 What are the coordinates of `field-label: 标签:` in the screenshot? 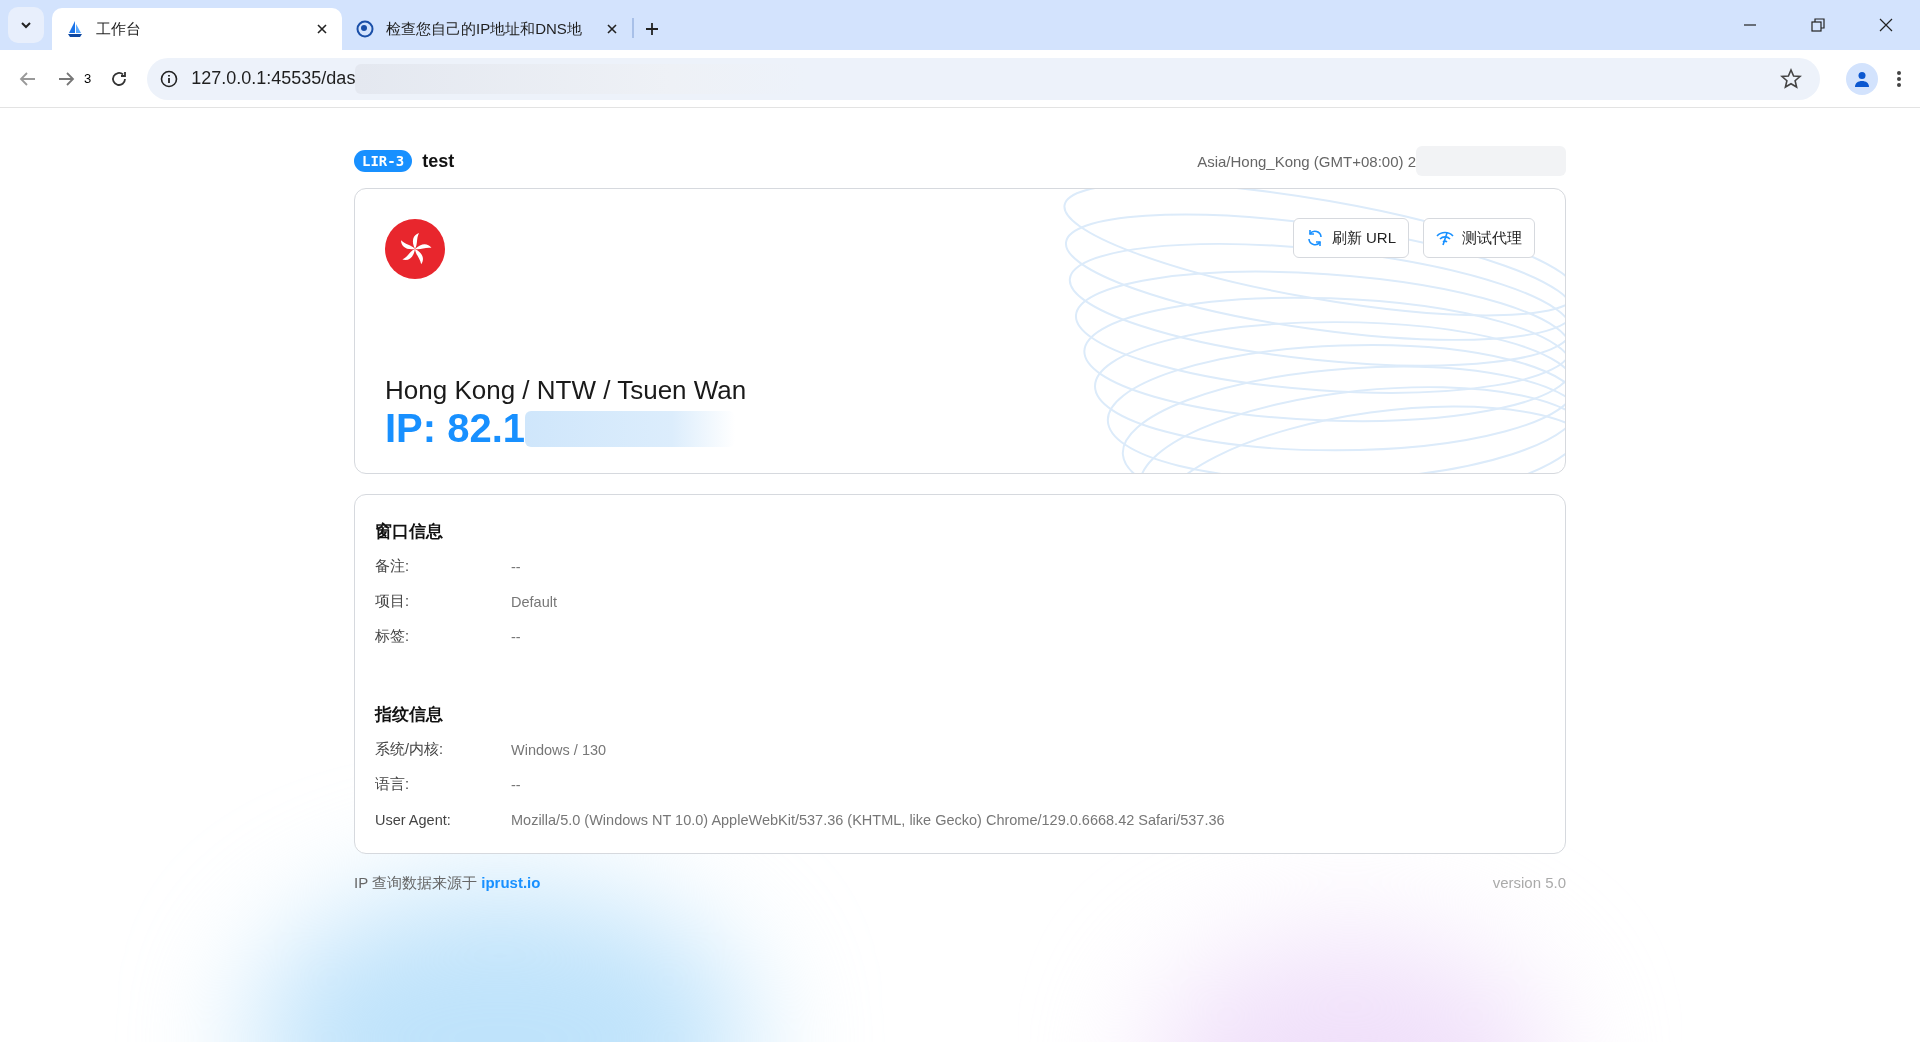 It's located at (393, 636).